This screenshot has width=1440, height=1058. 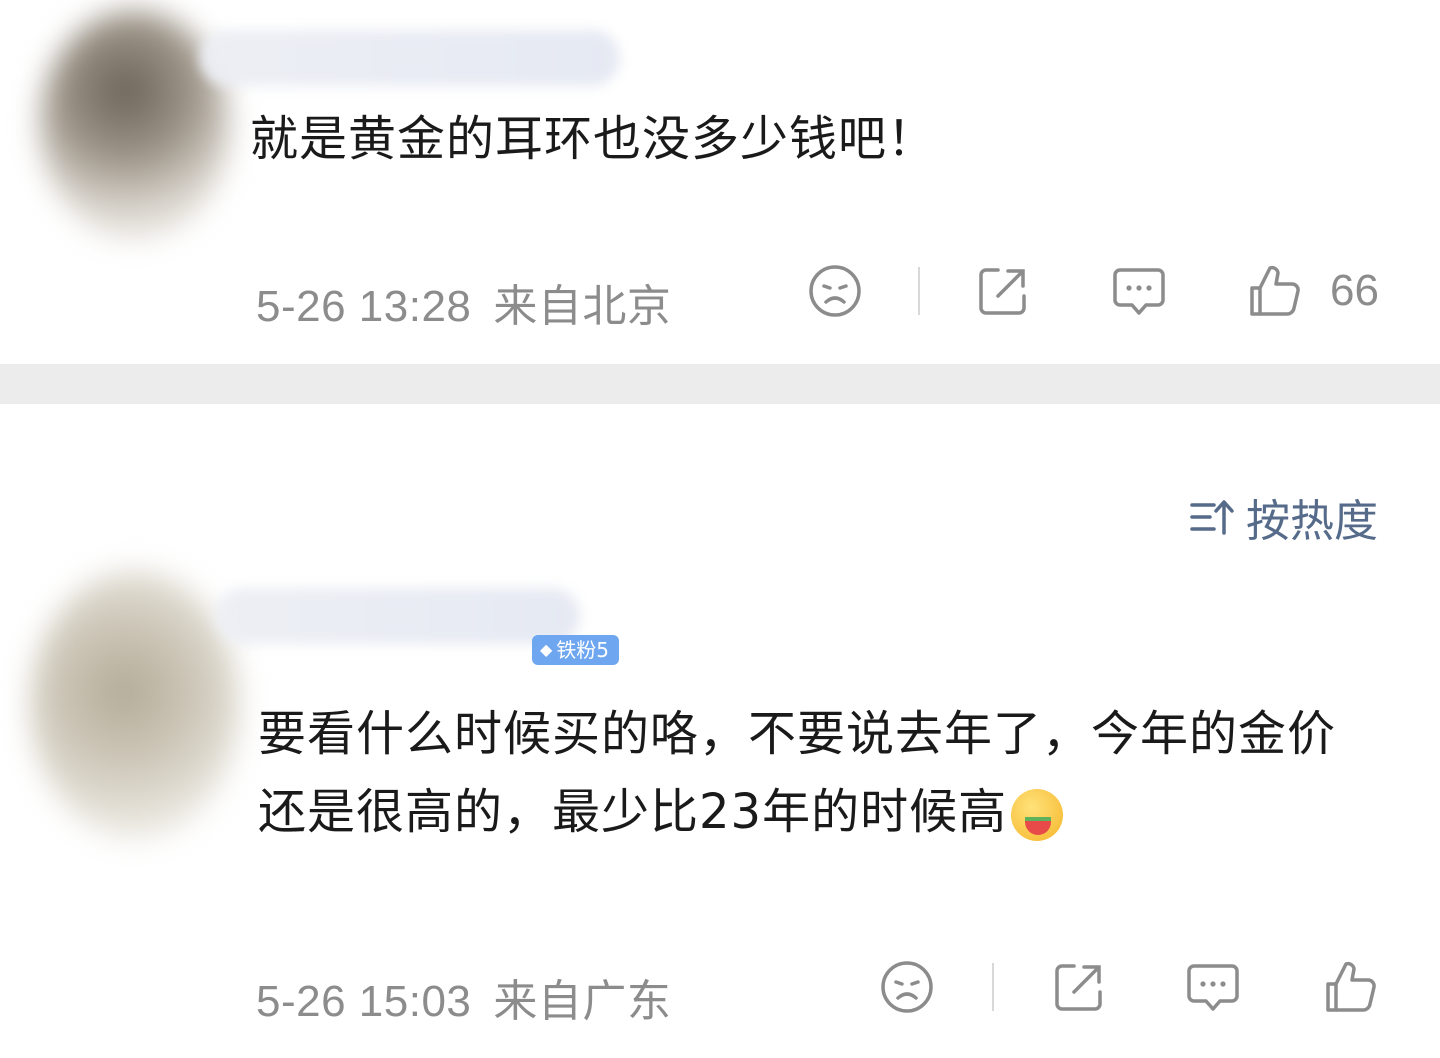 I want to click on comment-location: 来自北京, so click(x=582, y=306).